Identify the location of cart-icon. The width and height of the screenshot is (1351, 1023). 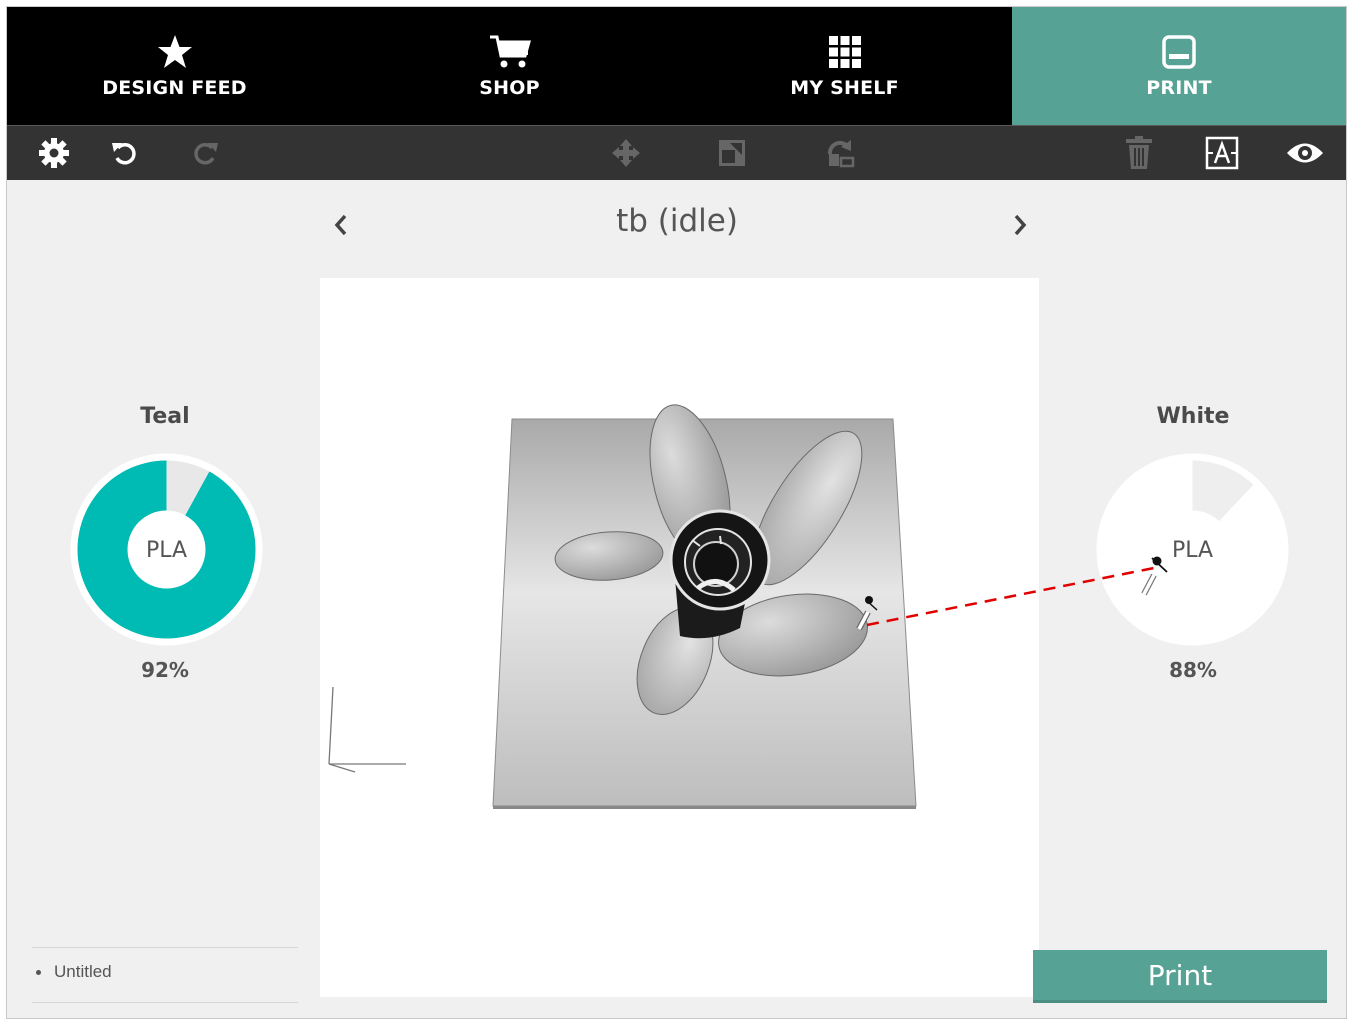
(510, 51).